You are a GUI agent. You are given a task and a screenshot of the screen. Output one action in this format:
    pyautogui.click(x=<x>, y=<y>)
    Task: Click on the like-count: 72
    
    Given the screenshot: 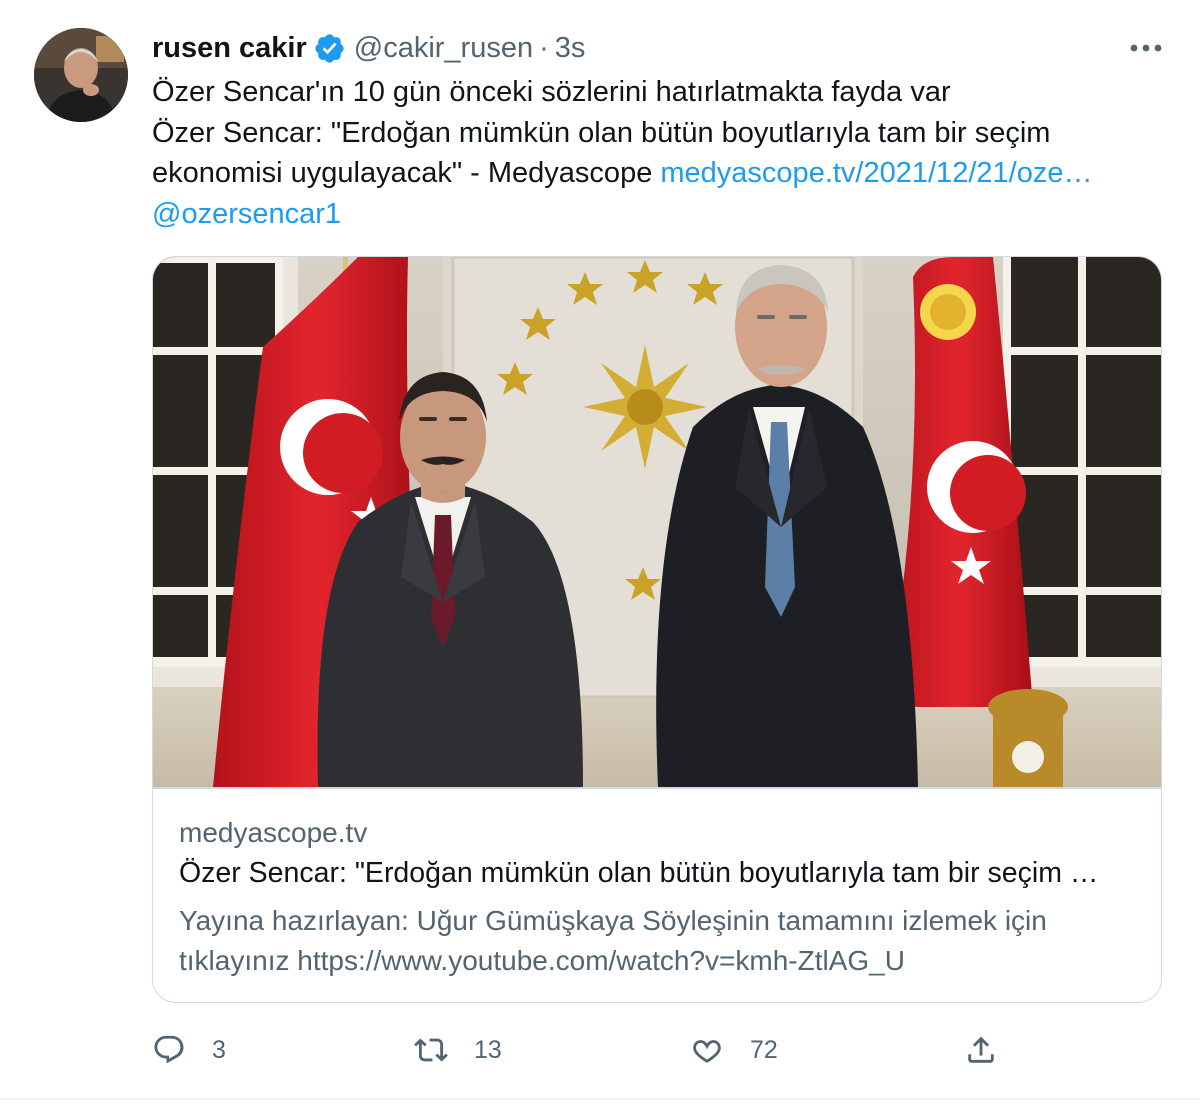 What is the action you would take?
    pyautogui.click(x=764, y=1049)
    